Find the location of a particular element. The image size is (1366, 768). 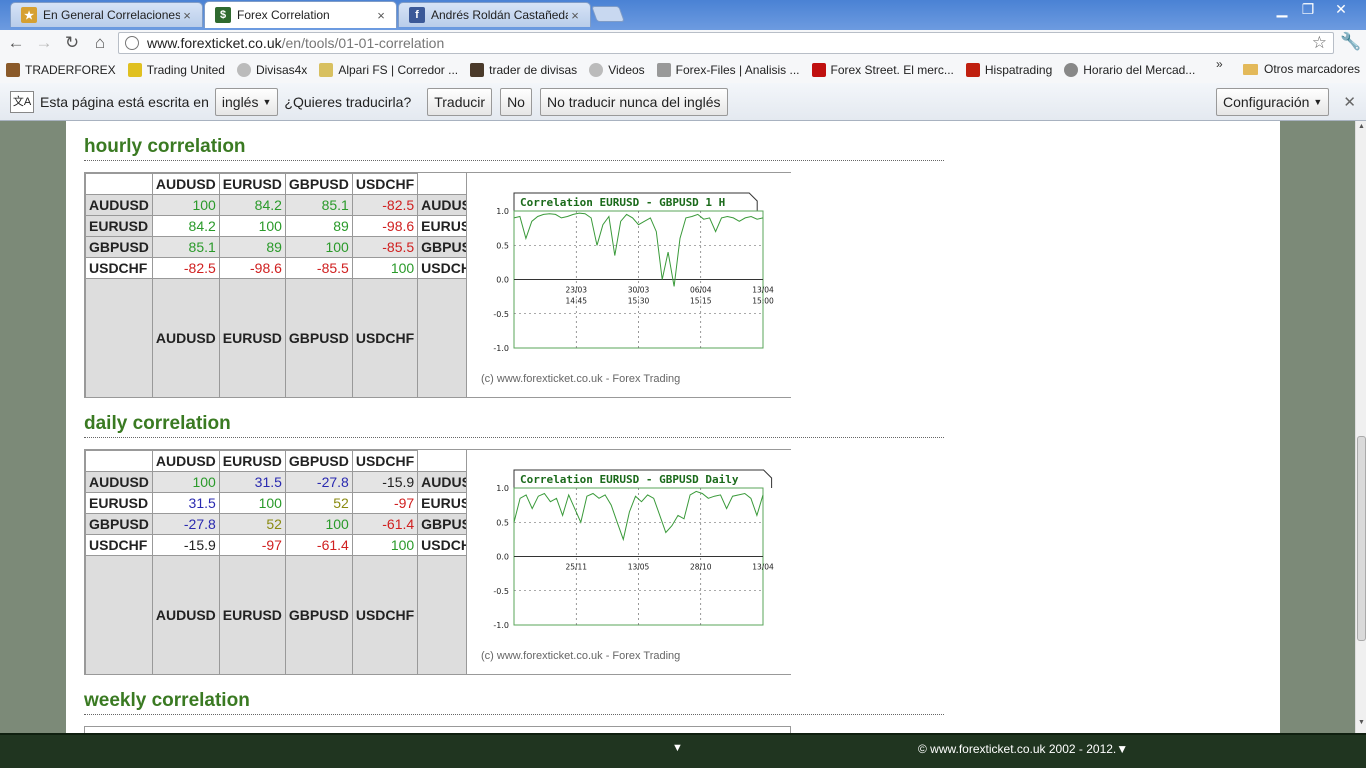

table-row: EURUSD 31.5 100 52 -97 EURUSD is located at coordinates (285, 503).